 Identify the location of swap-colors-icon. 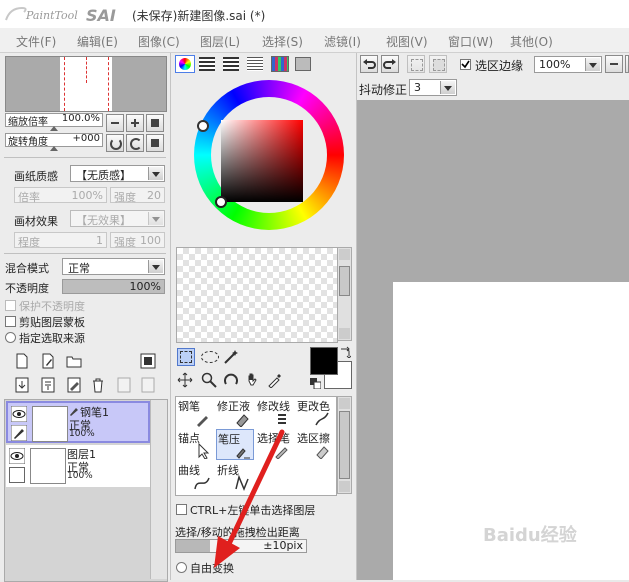
(345, 352).